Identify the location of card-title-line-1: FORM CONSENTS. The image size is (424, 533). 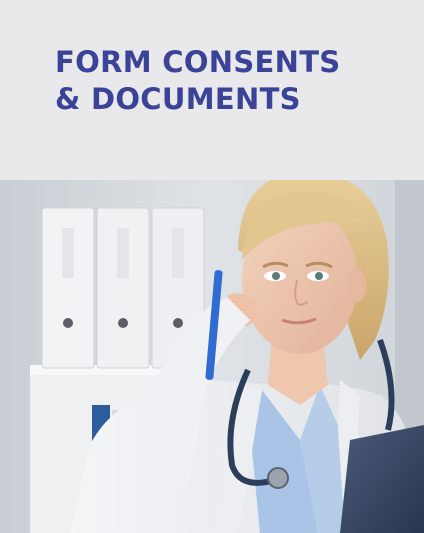
(198, 62).